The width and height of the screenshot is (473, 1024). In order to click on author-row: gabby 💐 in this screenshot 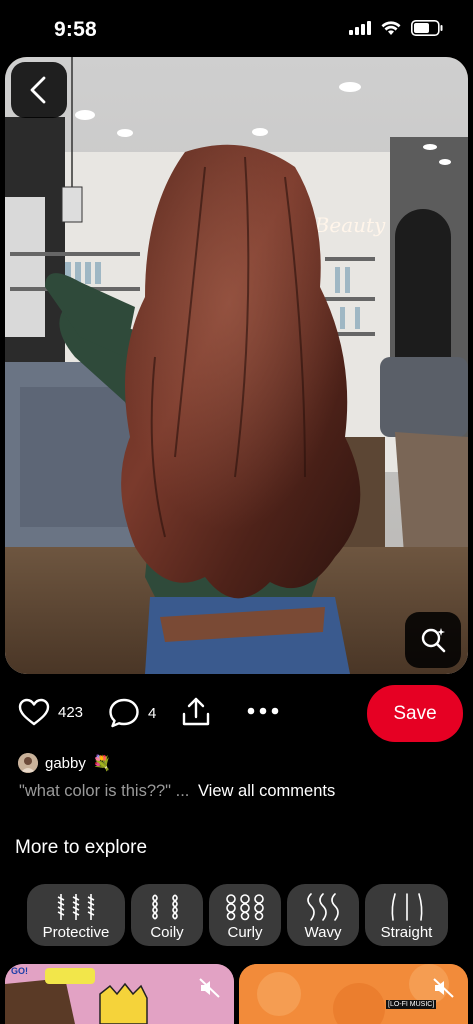, I will do `click(65, 763)`.